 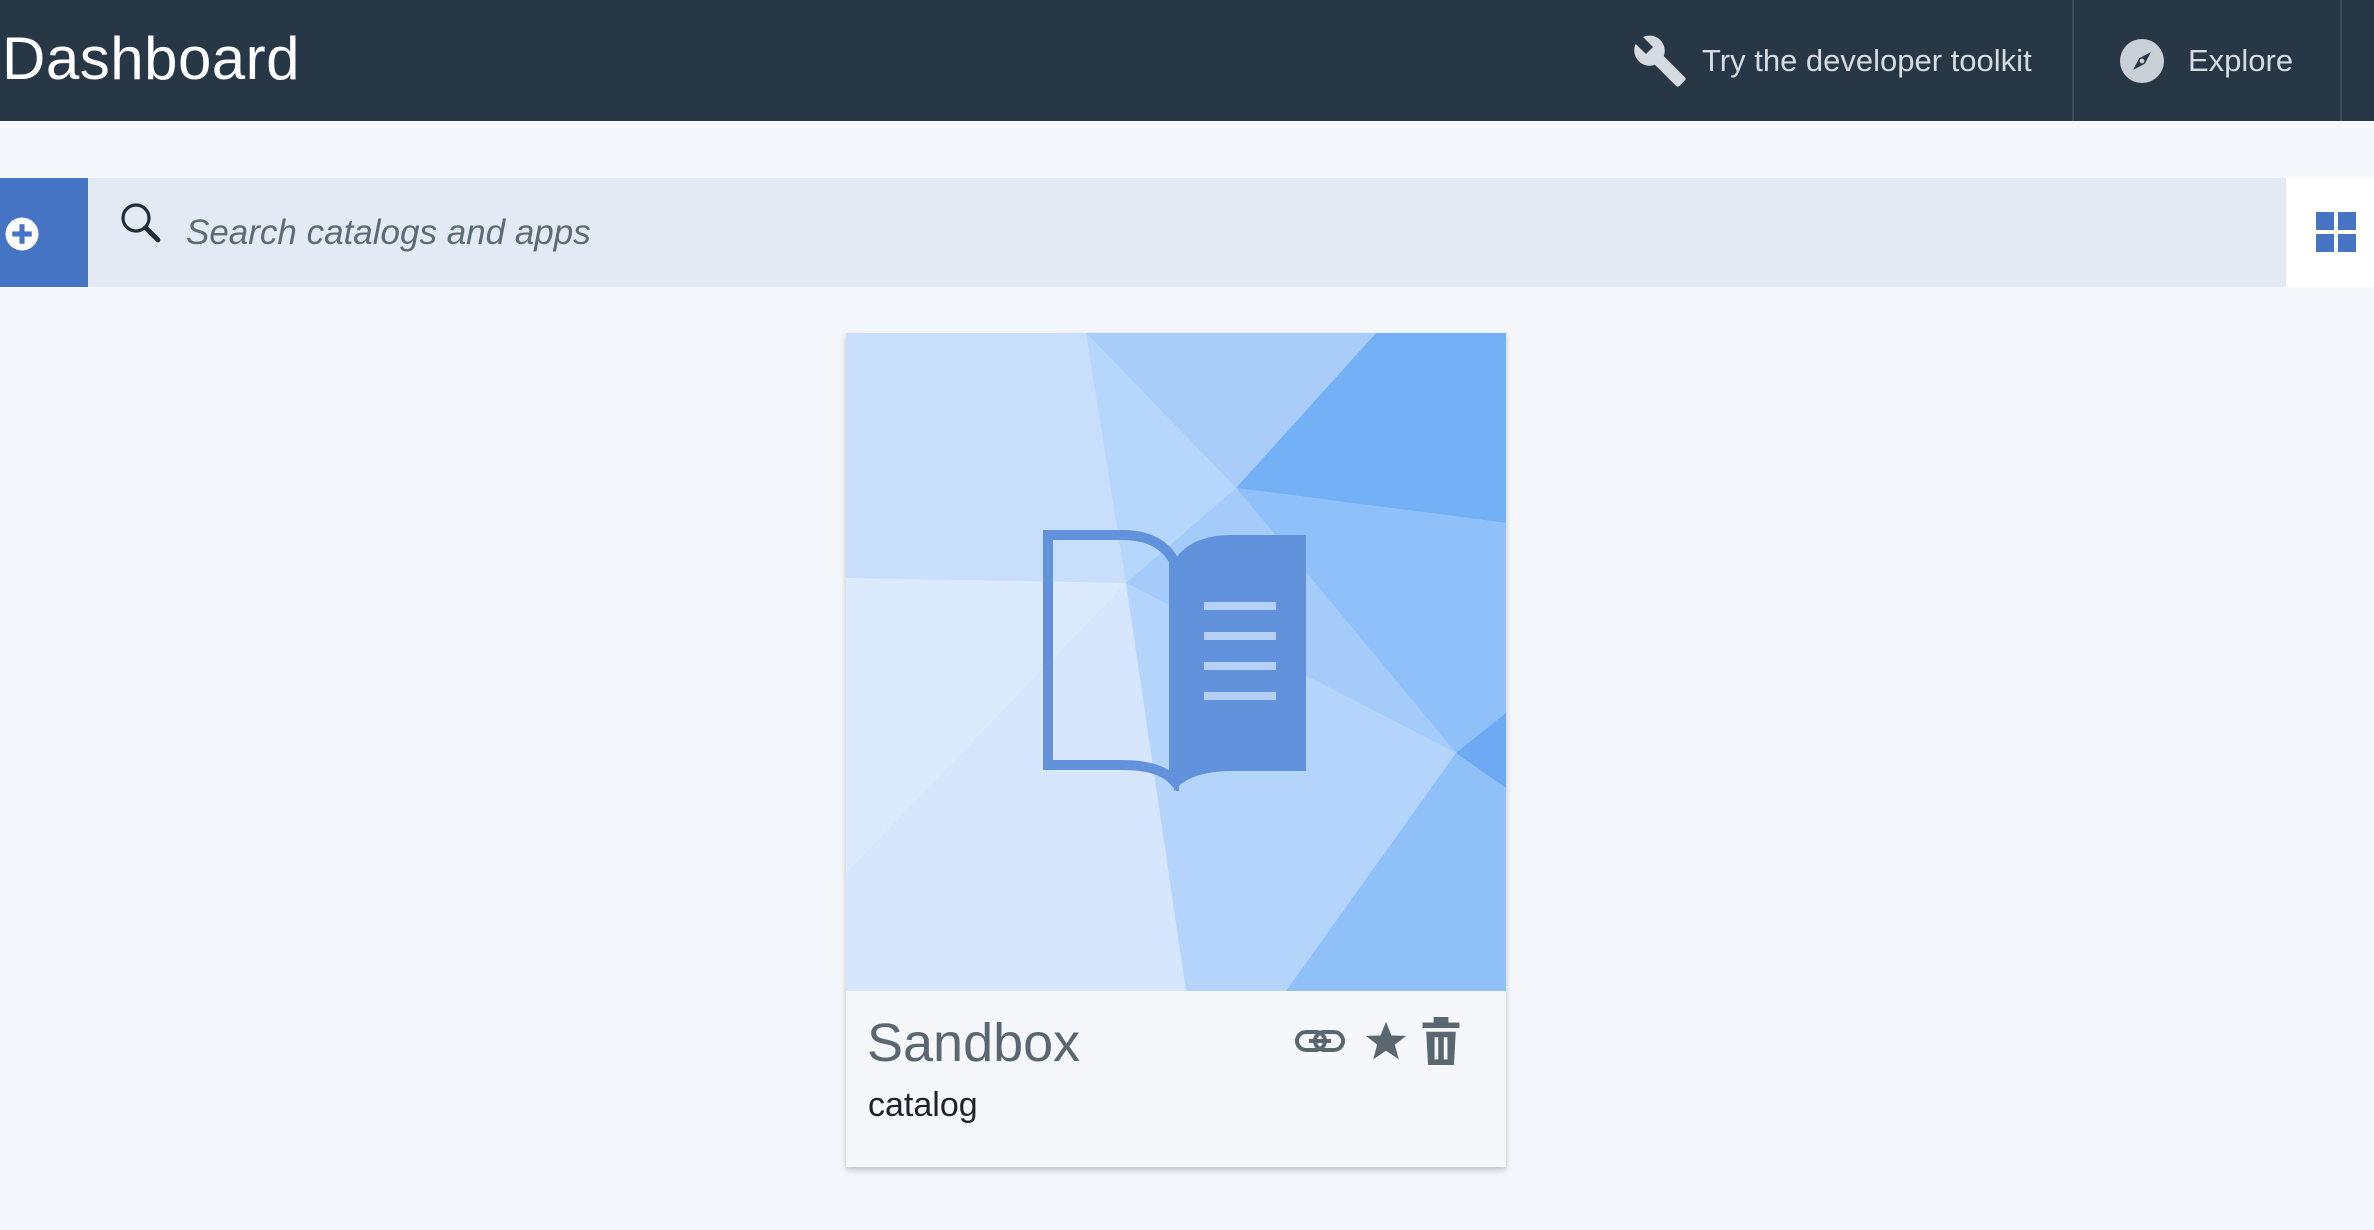 What do you see at coordinates (1441, 1041) in the screenshot?
I see `trash-icon` at bounding box center [1441, 1041].